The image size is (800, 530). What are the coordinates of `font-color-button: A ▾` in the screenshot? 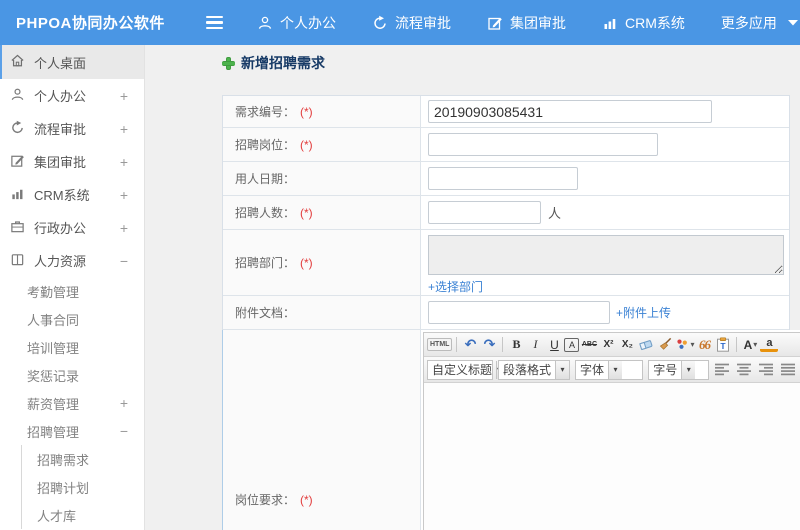 It's located at (750, 344).